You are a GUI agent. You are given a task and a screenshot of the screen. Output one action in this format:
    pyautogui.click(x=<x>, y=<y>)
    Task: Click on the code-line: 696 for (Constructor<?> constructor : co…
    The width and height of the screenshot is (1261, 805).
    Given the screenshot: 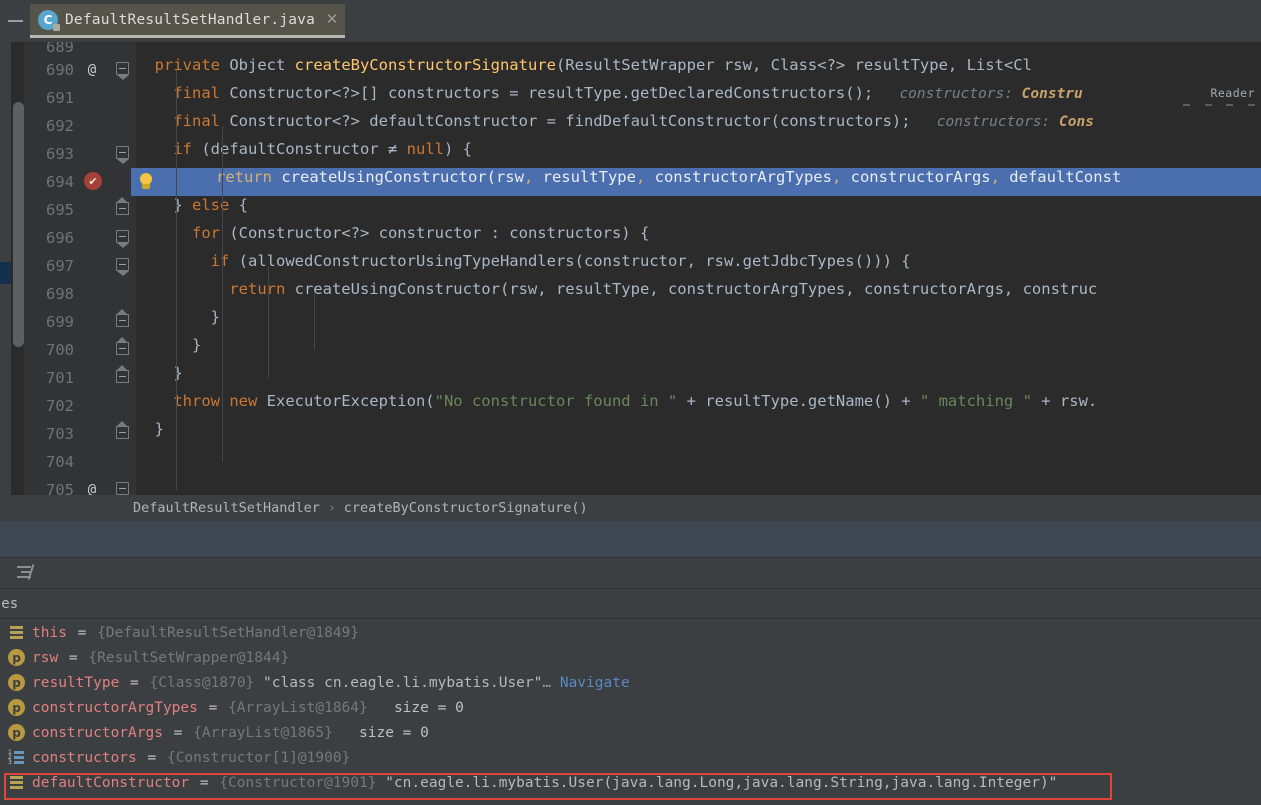 What is the action you would take?
    pyautogui.click(x=630, y=238)
    